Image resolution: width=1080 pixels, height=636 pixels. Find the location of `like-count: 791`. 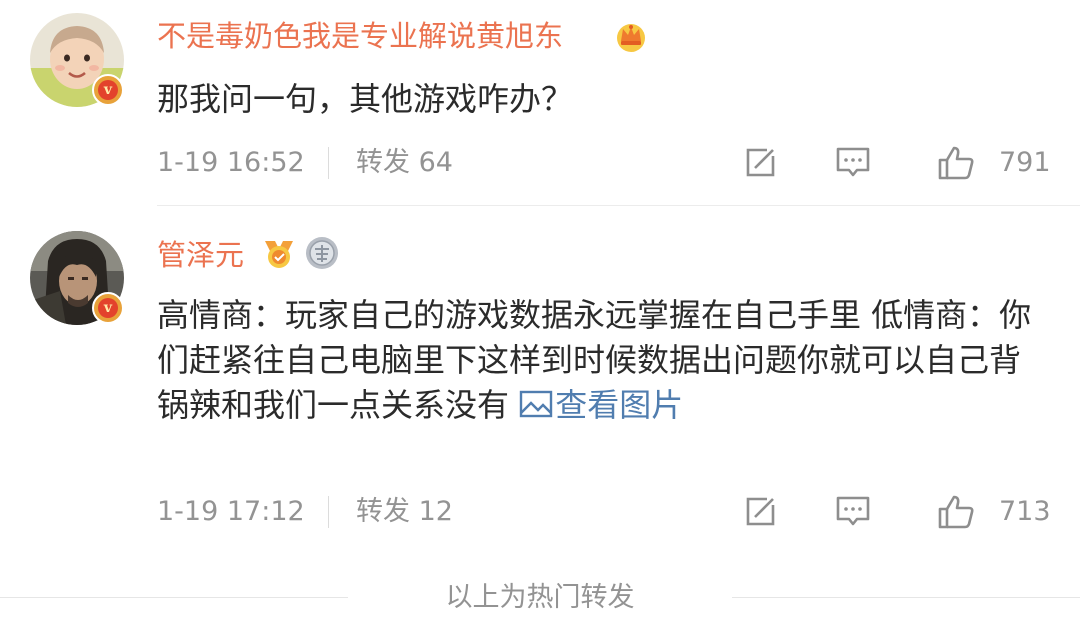

like-count: 791 is located at coordinates (1025, 162).